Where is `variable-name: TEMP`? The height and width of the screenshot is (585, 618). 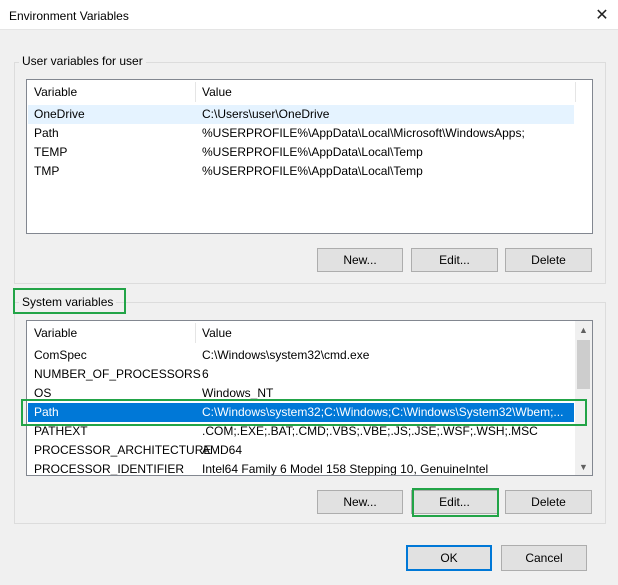
variable-name: TEMP is located at coordinates (51, 152).